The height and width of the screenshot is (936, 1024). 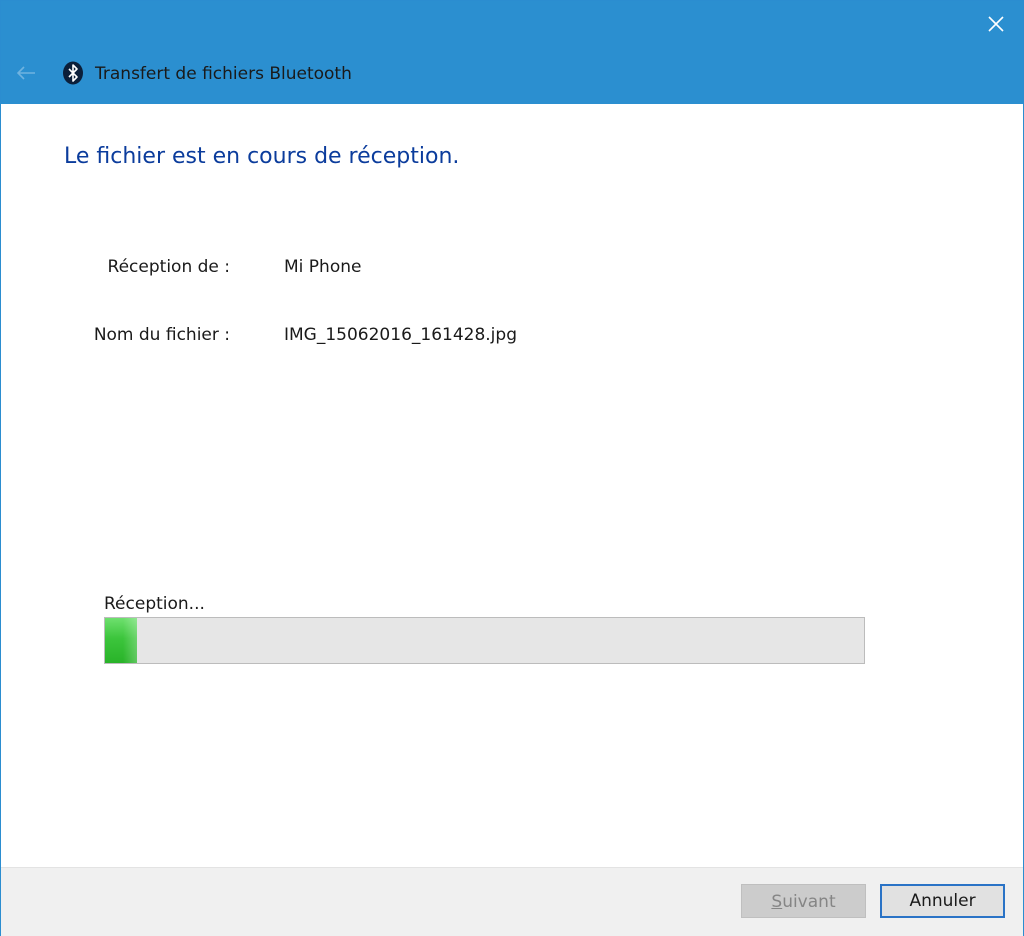 What do you see at coordinates (942, 901) in the screenshot?
I see `cancel-button: Annuler` at bounding box center [942, 901].